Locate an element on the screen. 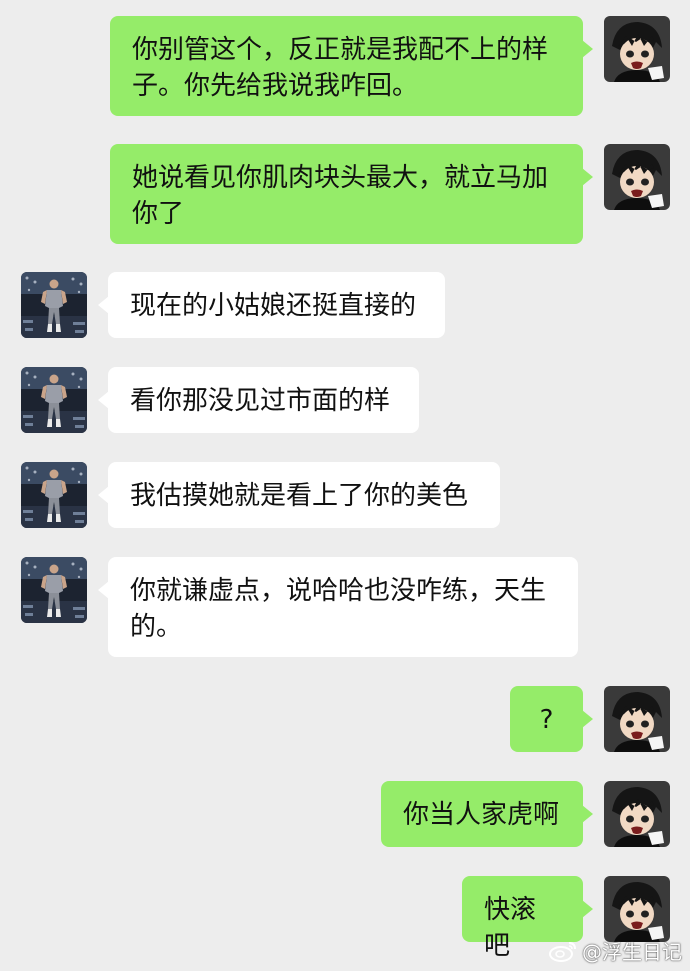 This screenshot has height=971, width=690. message-bubble-received: 你就谦虚点，说哈哈也没咋练，天生的。 is located at coordinates (338, 607).